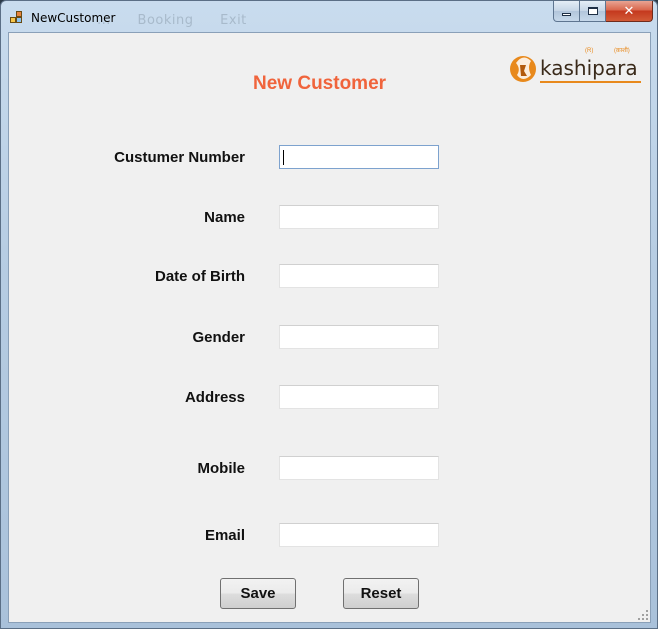  Describe the element at coordinates (359, 535) in the screenshot. I see `email-field` at that location.